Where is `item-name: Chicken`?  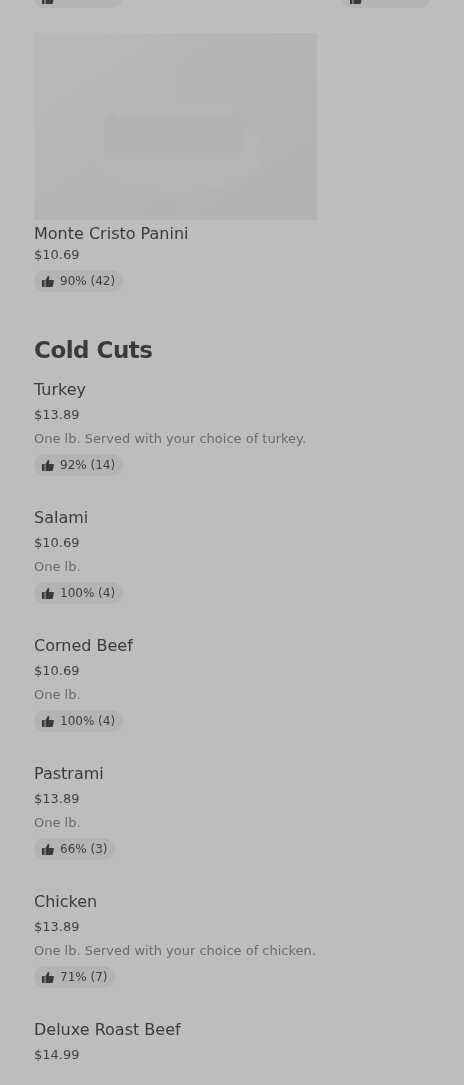
item-name: Chicken is located at coordinates (66, 902).